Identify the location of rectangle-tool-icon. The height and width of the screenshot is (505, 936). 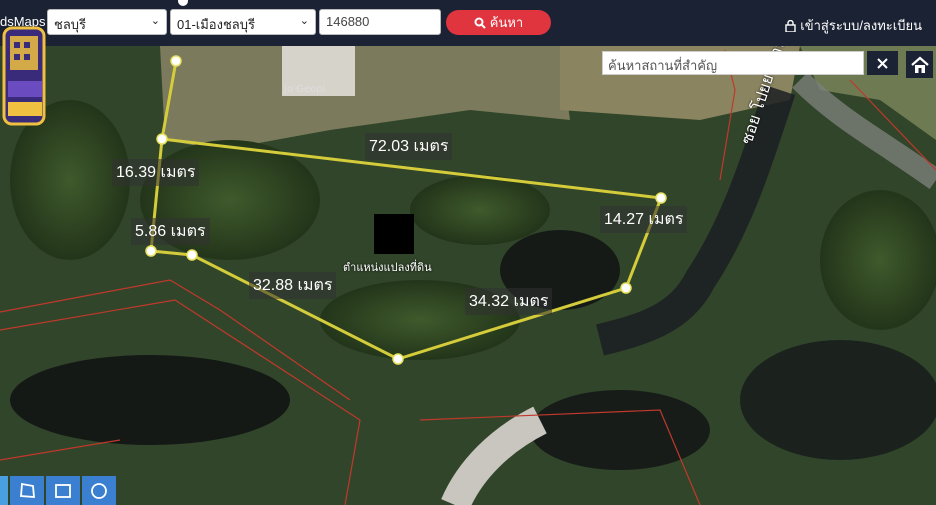
(63, 490).